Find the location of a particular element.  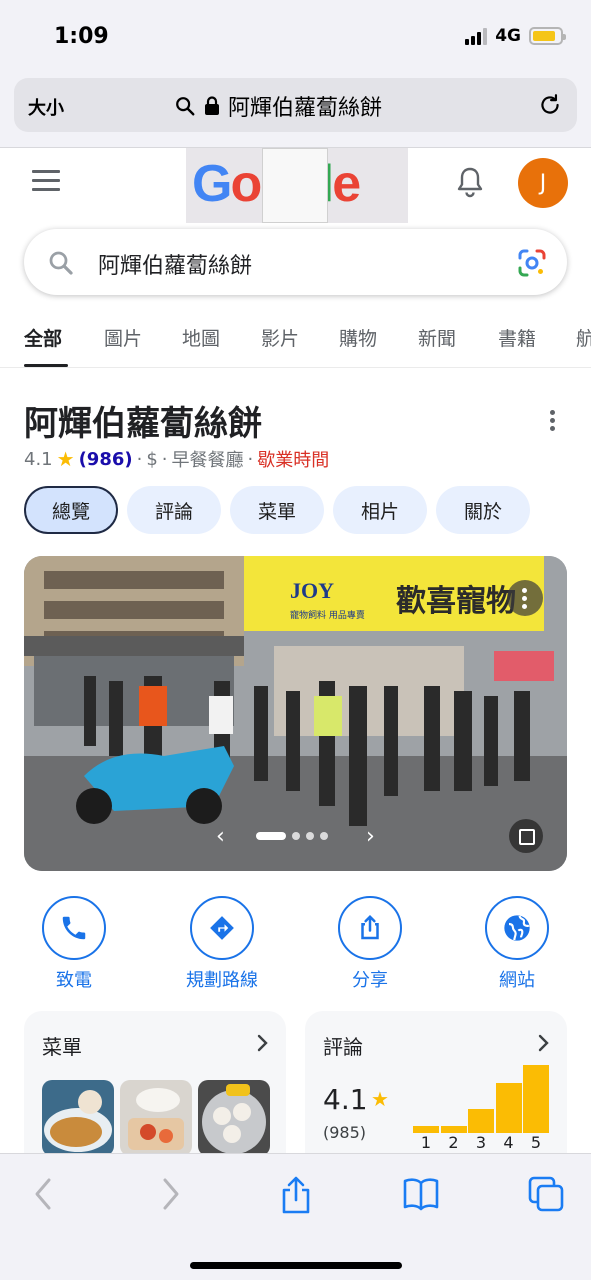

tab-all: 全部 is located at coordinates (43, 337).